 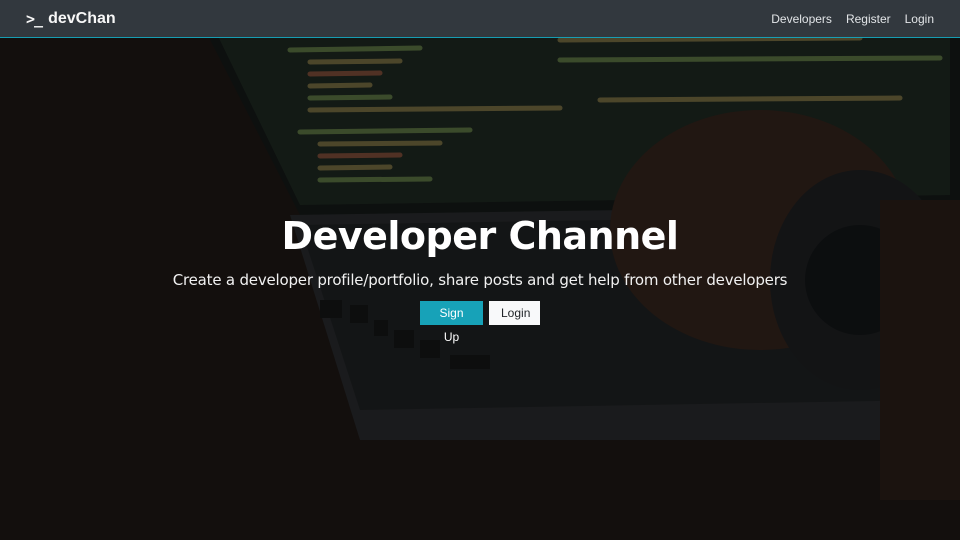 I want to click on navbar: >_ devChan Developers Register Login, so click(x=480, y=19).